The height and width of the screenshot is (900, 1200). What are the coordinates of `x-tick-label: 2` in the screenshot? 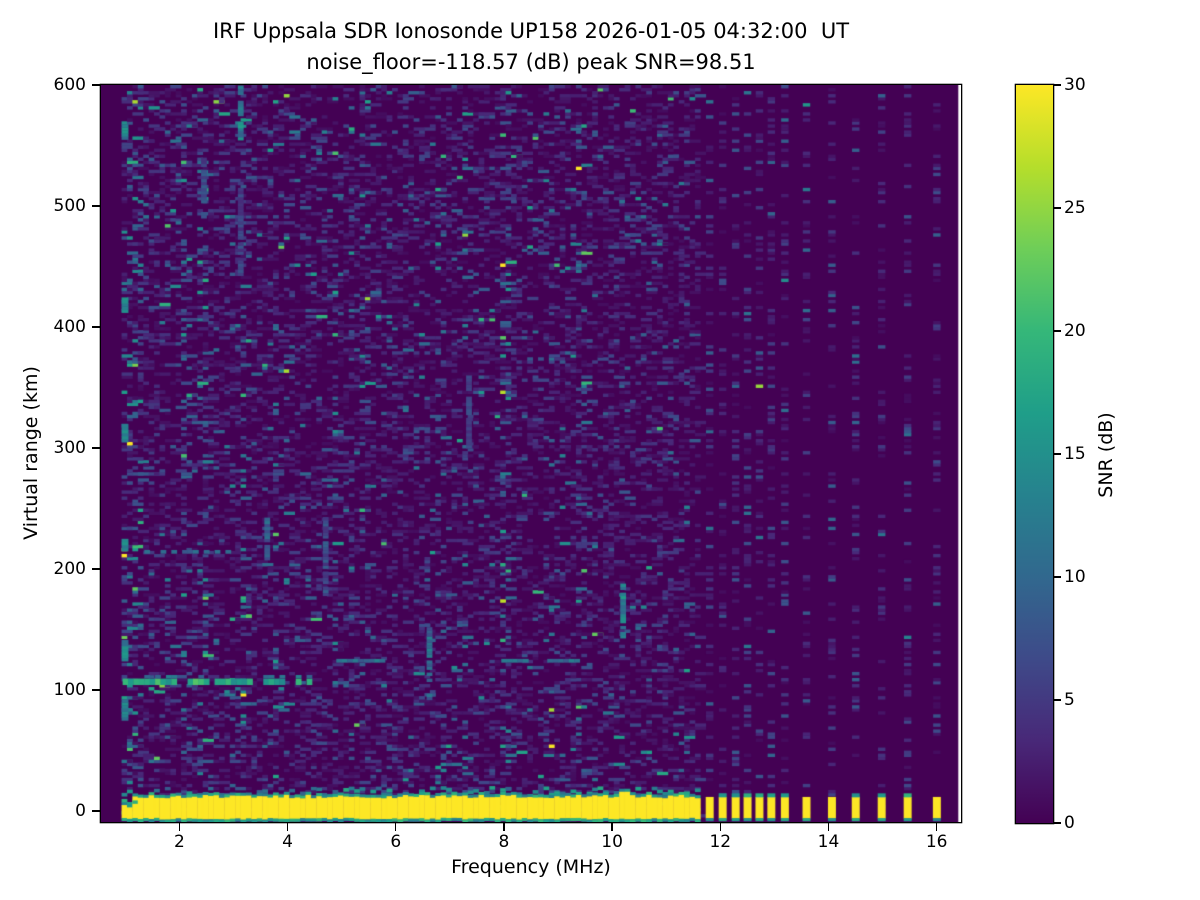 It's located at (179, 842).